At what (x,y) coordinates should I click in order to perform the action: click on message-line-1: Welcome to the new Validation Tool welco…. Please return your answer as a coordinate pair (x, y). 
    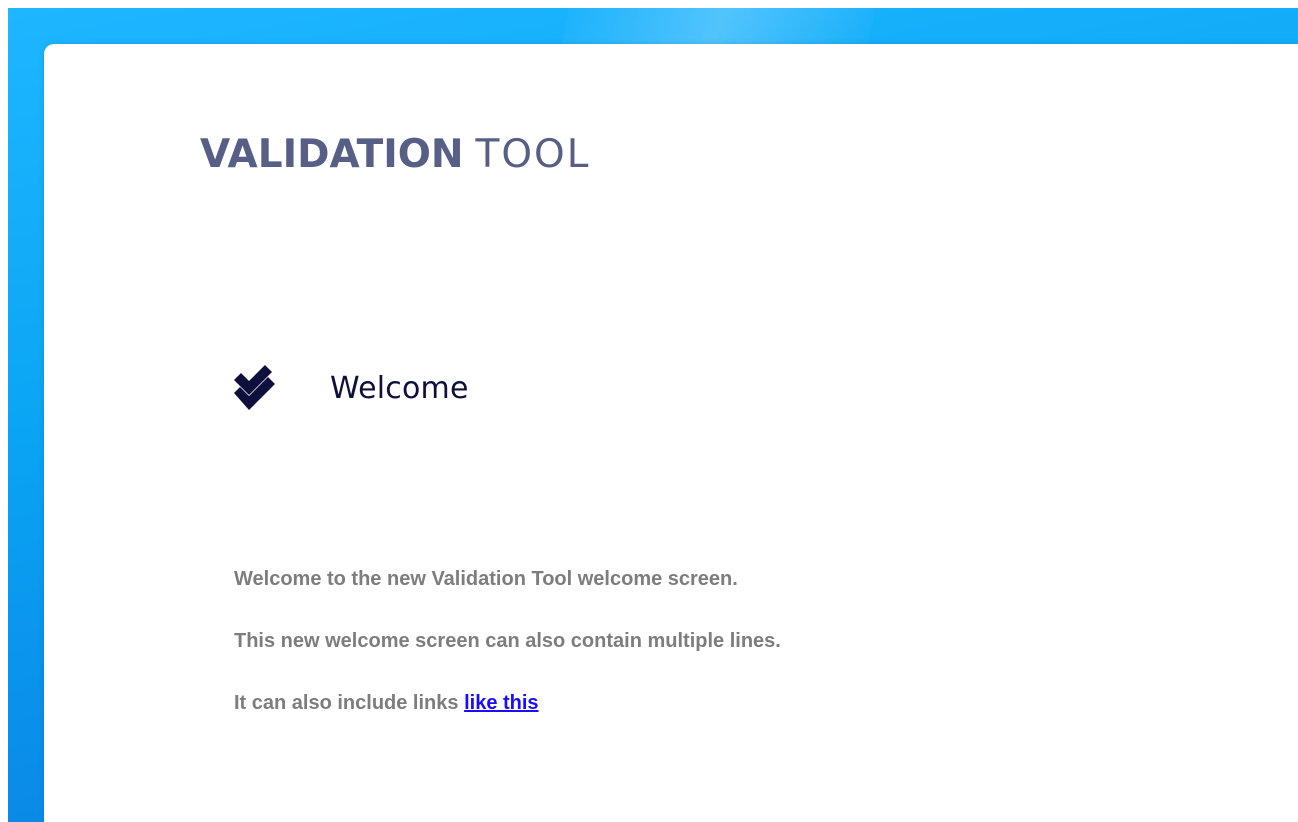
    Looking at the image, I should click on (486, 579).